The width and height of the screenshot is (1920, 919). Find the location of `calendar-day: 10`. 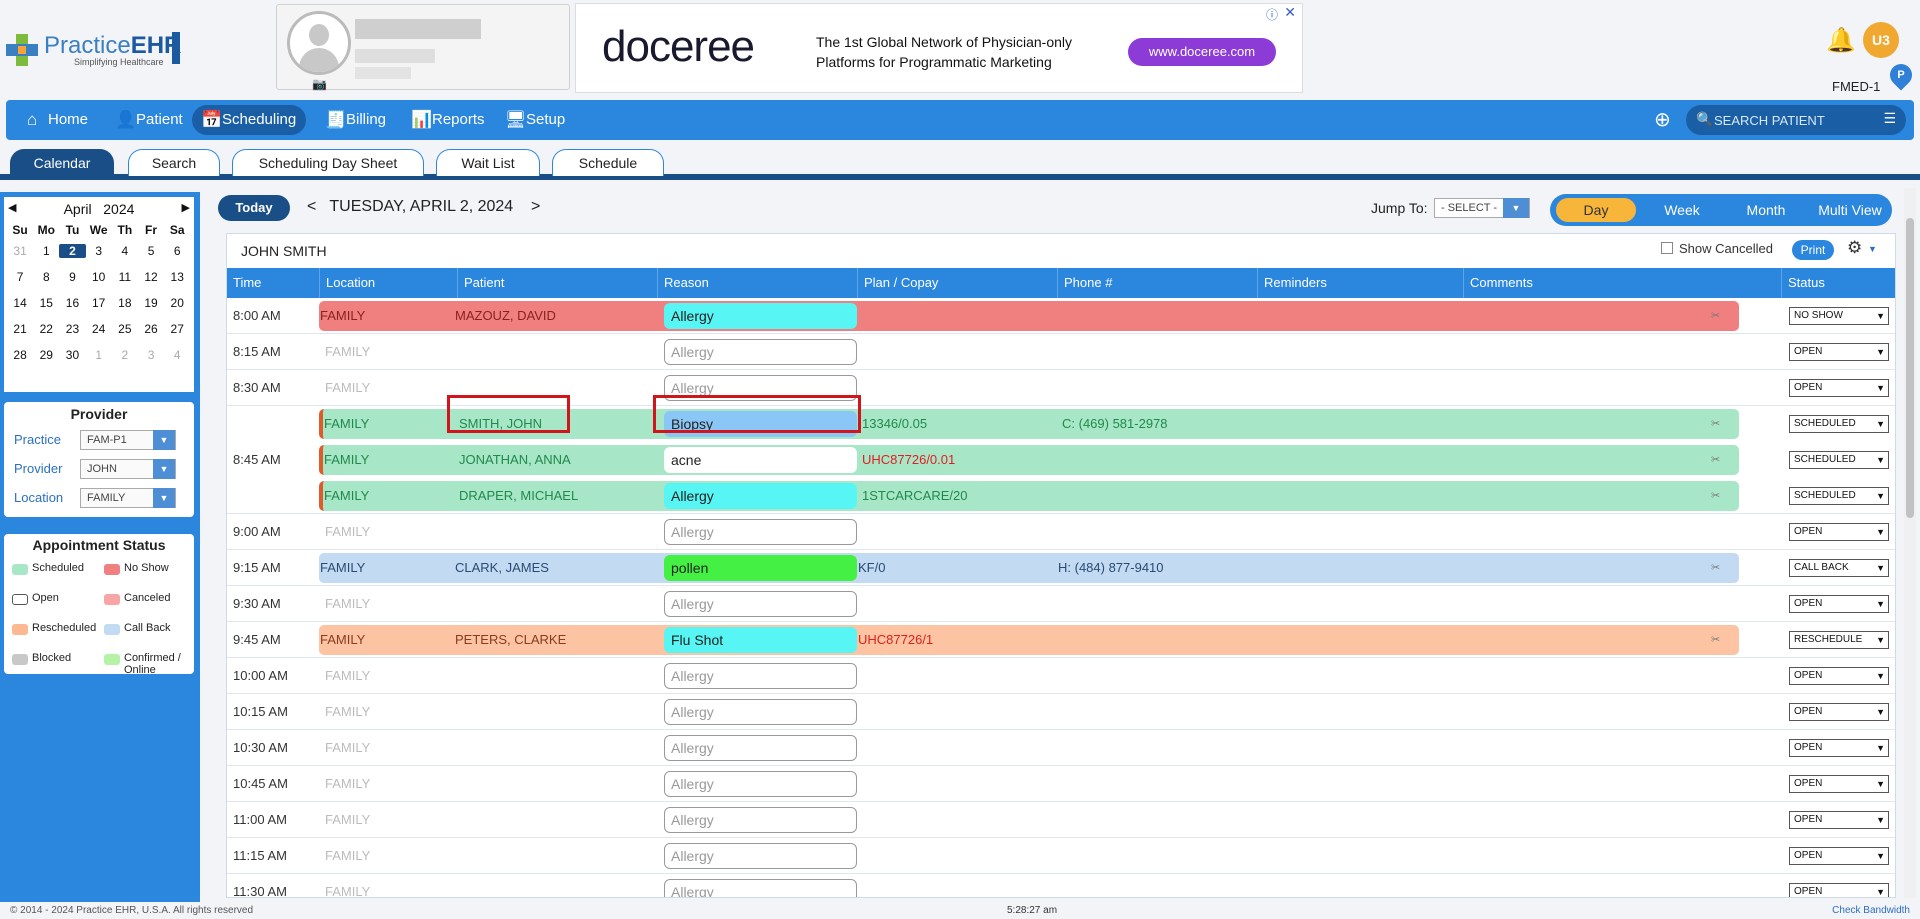

calendar-day: 10 is located at coordinates (99, 277).